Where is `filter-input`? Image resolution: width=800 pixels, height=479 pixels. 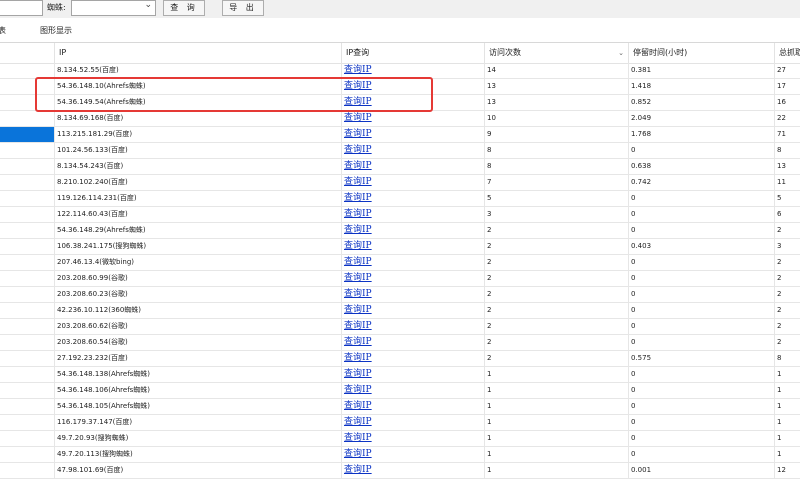
filter-input is located at coordinates (21, 8).